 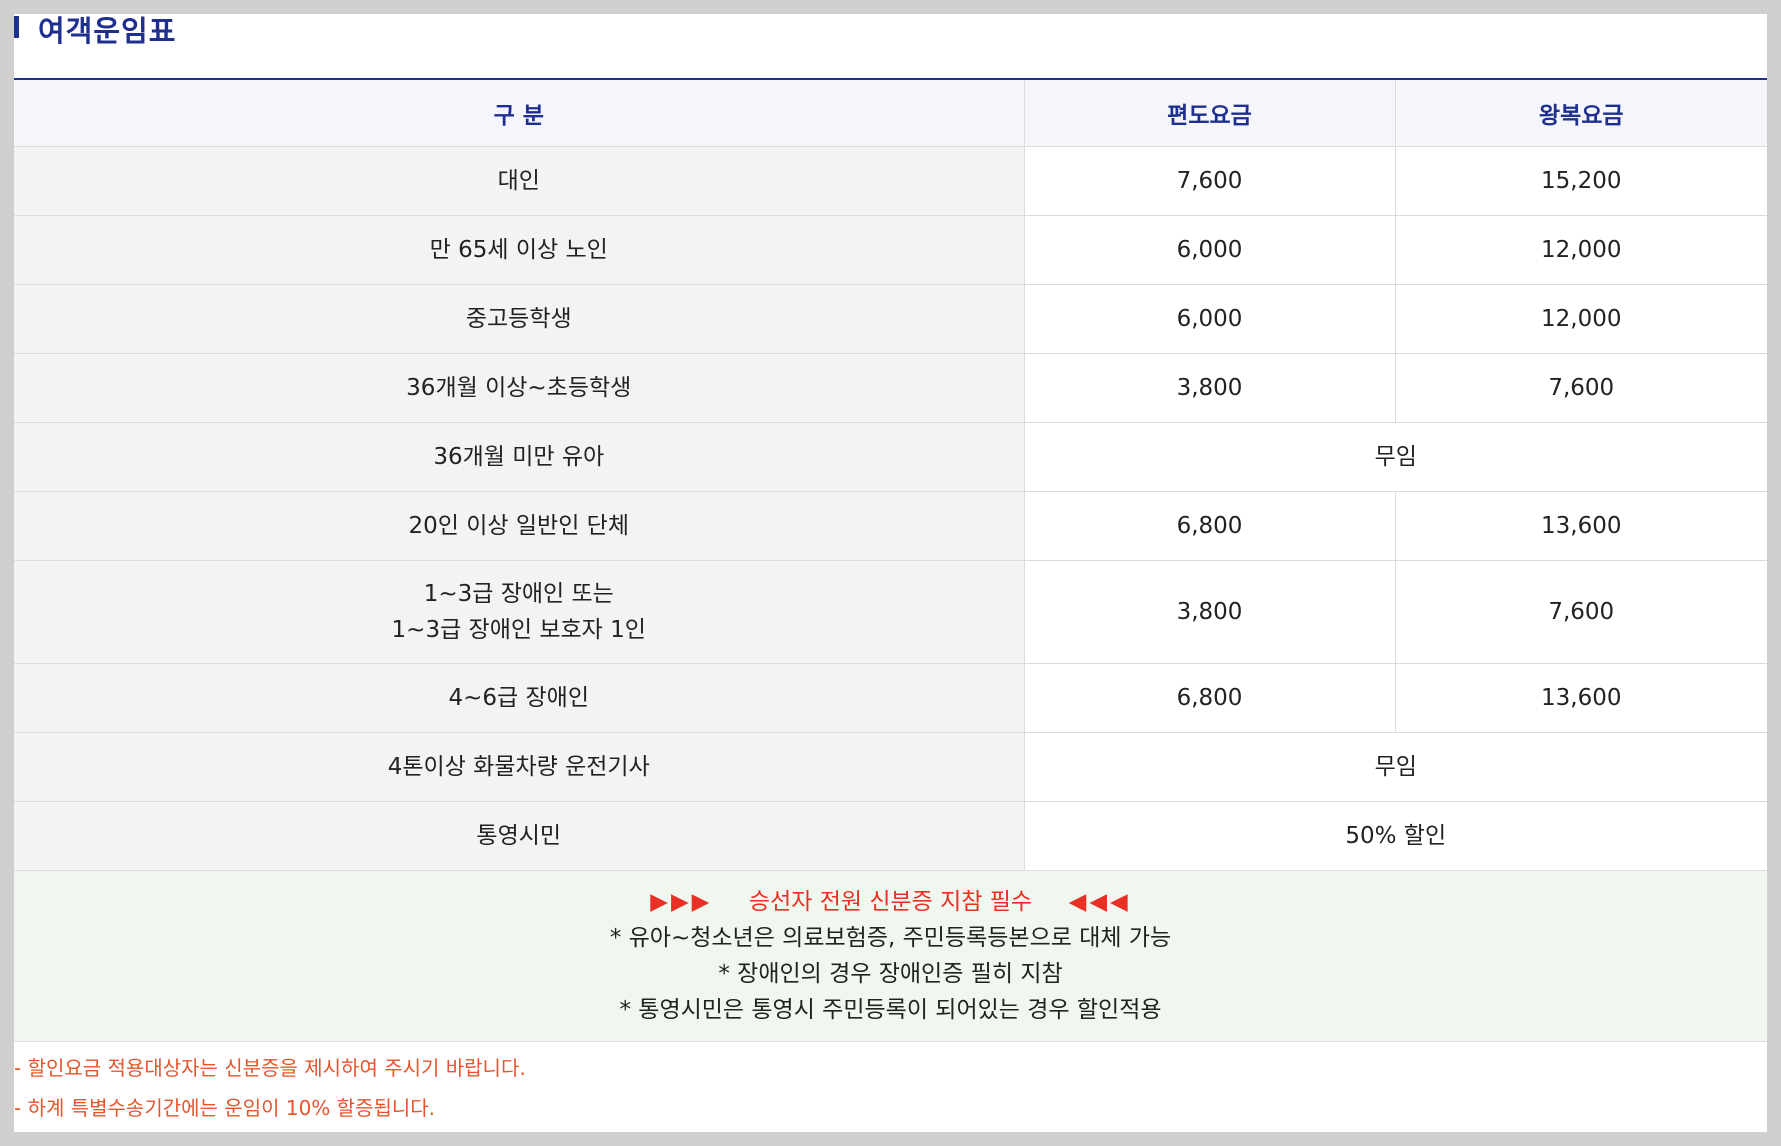 I want to click on row-category: 만 65세 이상 노인, so click(x=519, y=250).